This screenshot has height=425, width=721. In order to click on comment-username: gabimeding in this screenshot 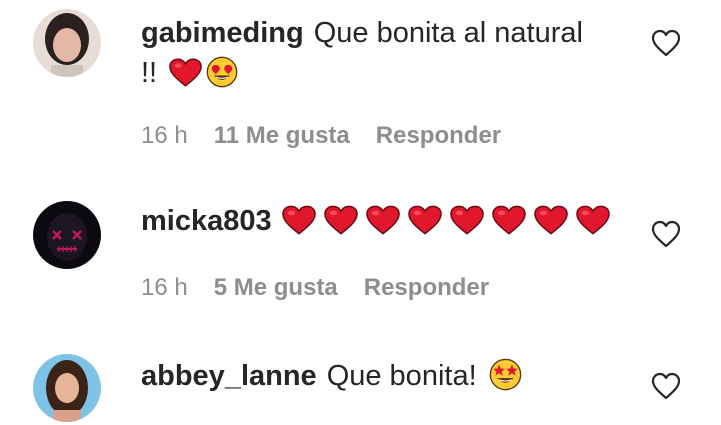, I will do `click(222, 33)`.